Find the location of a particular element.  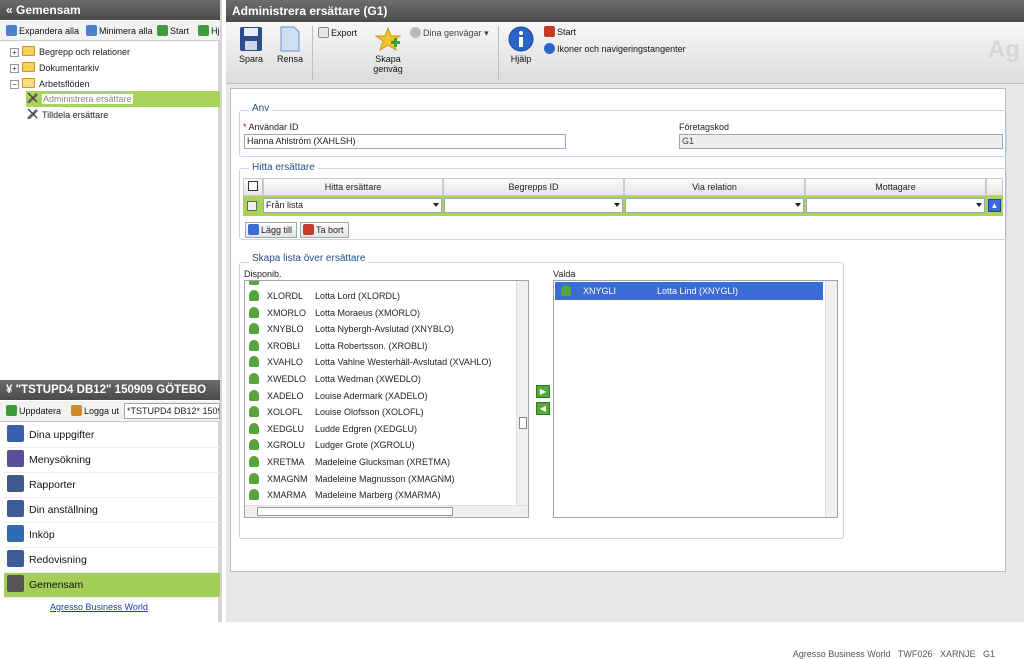

selected-list-item: XNYGLI Lotta Lind (XNYGLI) is located at coordinates (689, 291).